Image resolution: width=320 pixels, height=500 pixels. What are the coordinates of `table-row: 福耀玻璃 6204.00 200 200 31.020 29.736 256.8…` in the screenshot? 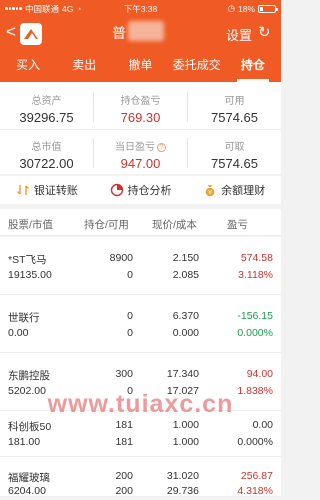 It's located at (140, 477).